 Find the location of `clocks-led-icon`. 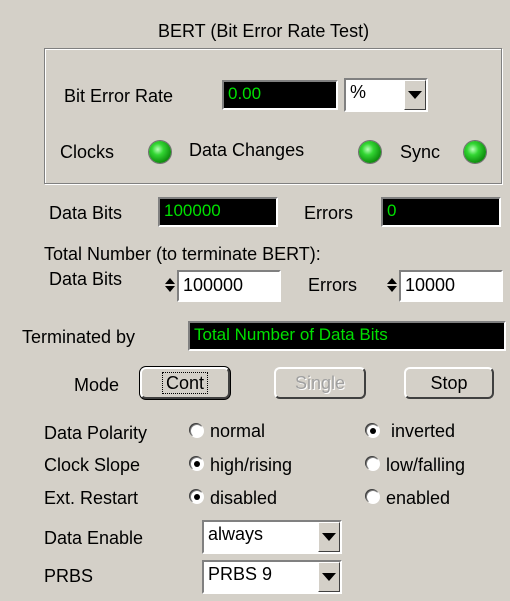

clocks-led-icon is located at coordinates (160, 152).